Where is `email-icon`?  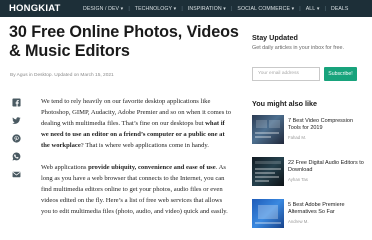 email-icon is located at coordinates (16, 174).